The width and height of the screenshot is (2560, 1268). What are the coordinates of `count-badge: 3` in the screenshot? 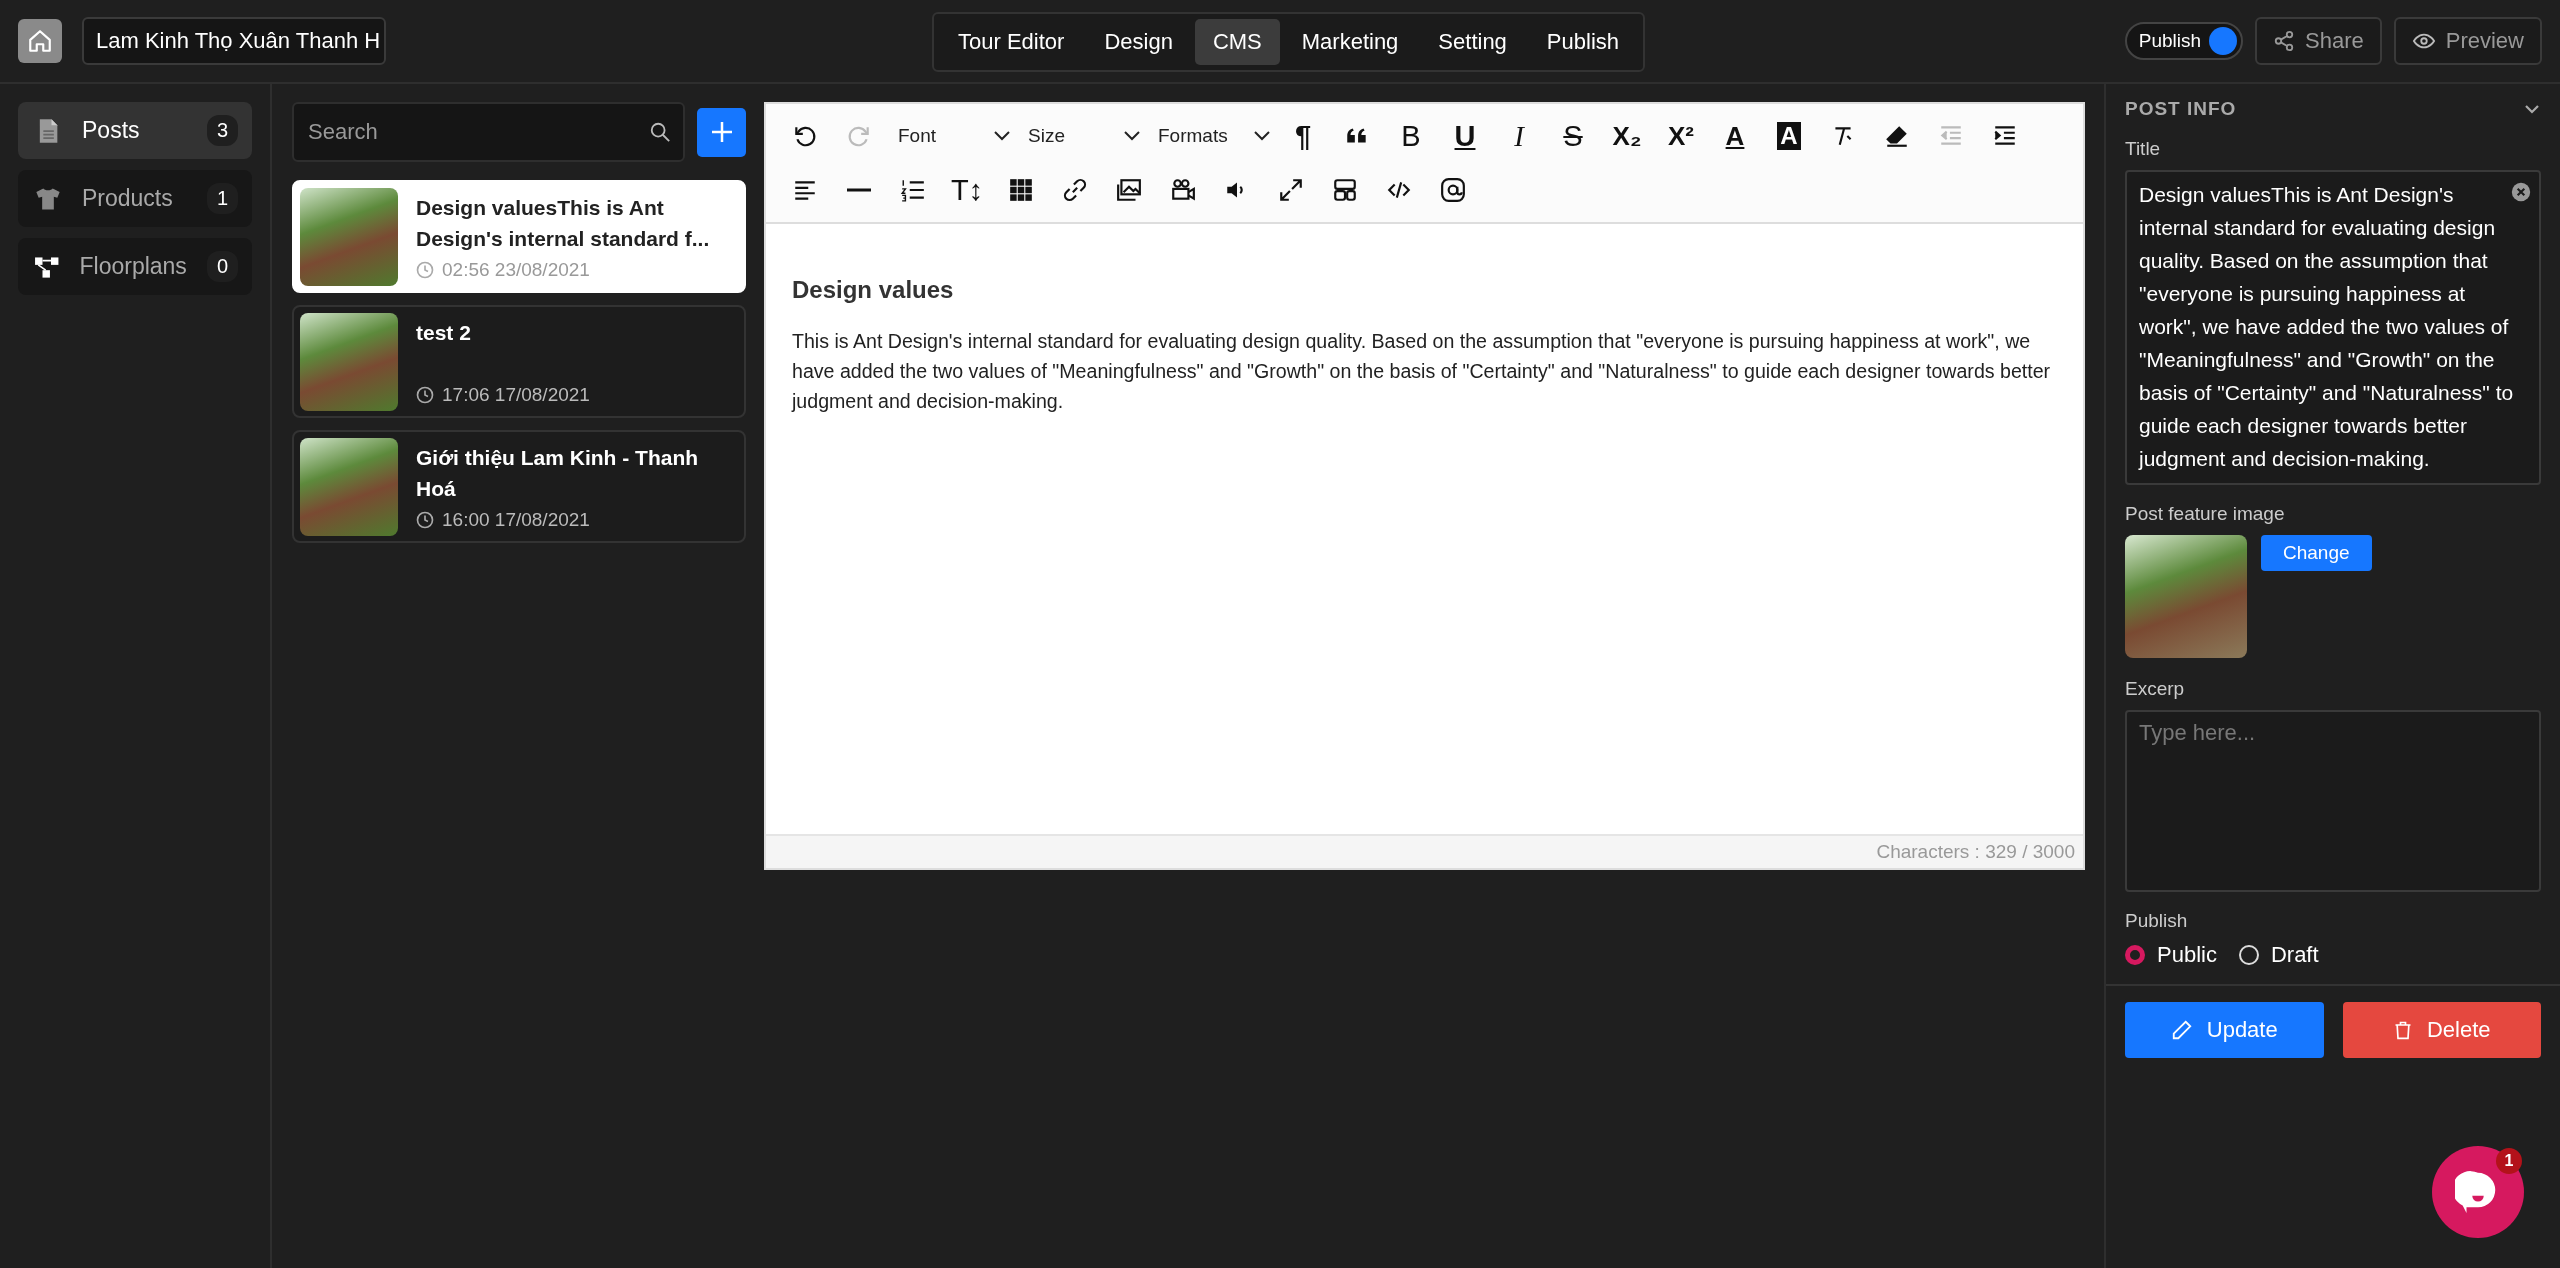 It's located at (222, 130).